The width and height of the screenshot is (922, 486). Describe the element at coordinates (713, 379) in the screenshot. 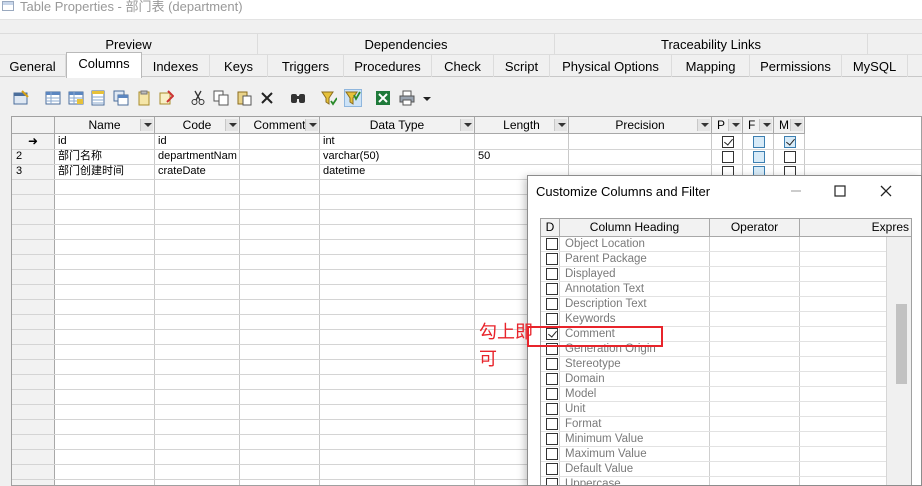

I see `list-item: Domain` at that location.